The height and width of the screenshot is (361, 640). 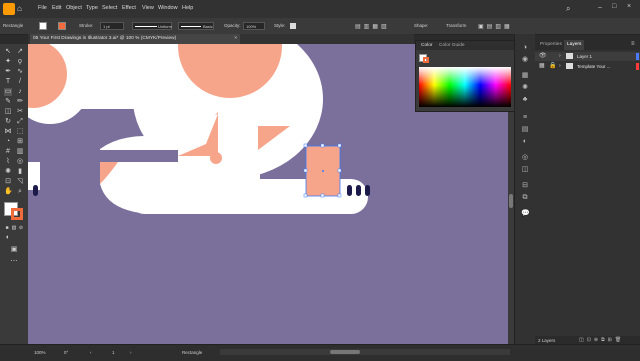 What do you see at coordinates (426, 60) in the screenshot?
I see `color-panel-stroke-swatch` at bounding box center [426, 60].